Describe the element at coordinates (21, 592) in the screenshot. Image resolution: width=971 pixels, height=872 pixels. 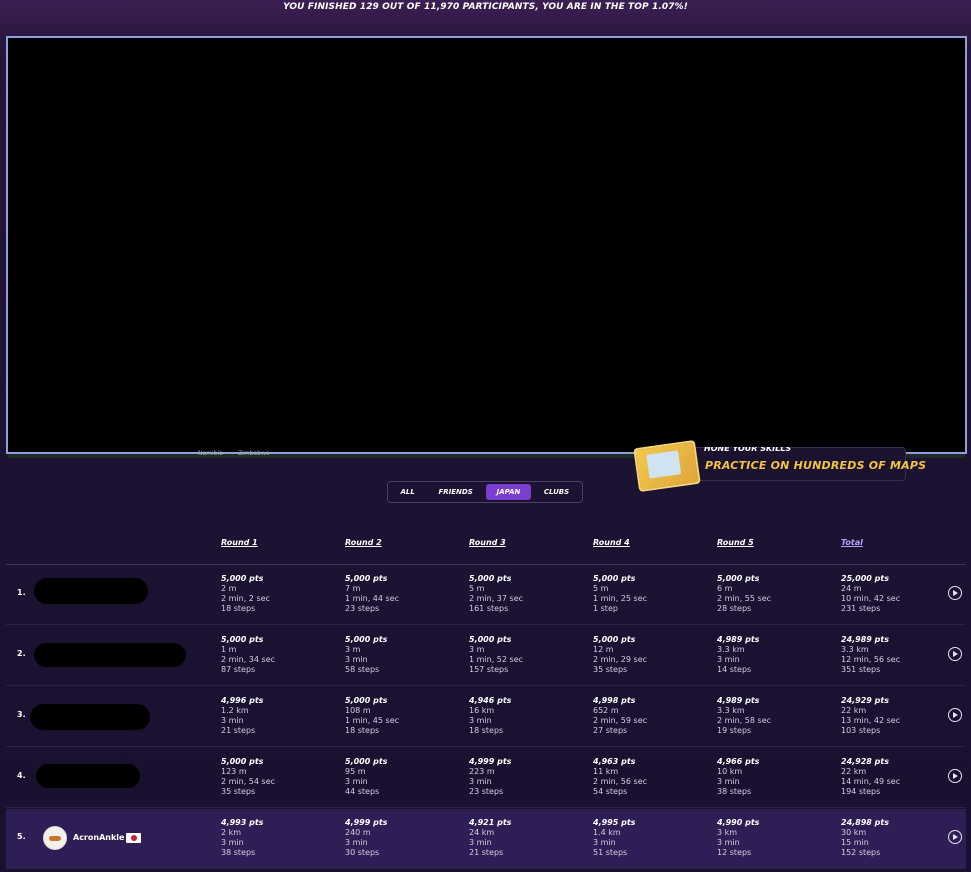
I see `rank: 1.` at that location.